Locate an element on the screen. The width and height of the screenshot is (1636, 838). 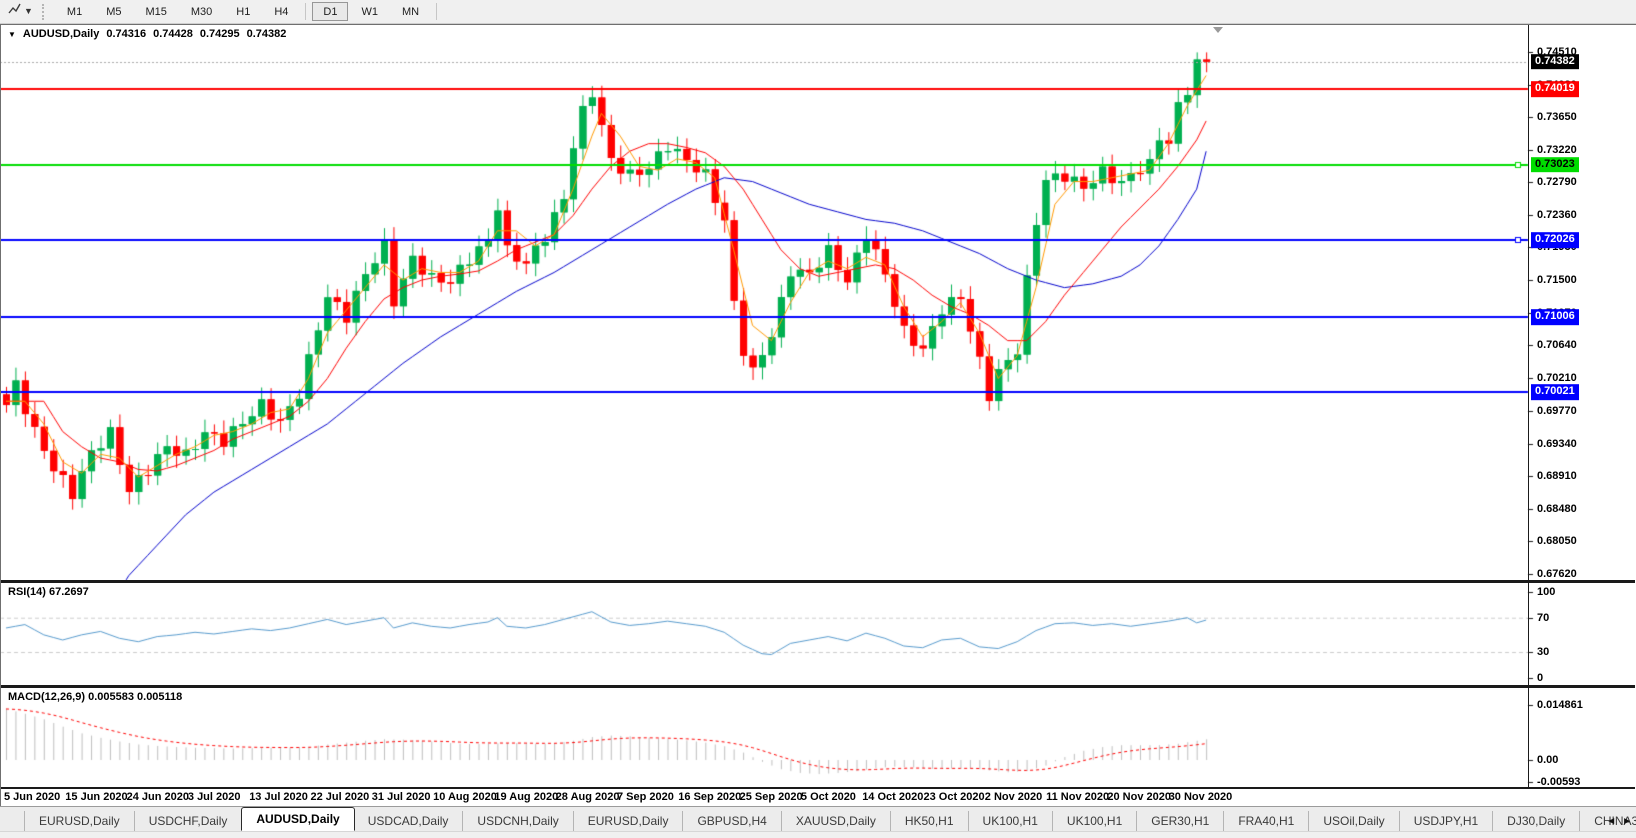
date-axis-label: 19 Aug 2020 is located at coordinates (526, 797).